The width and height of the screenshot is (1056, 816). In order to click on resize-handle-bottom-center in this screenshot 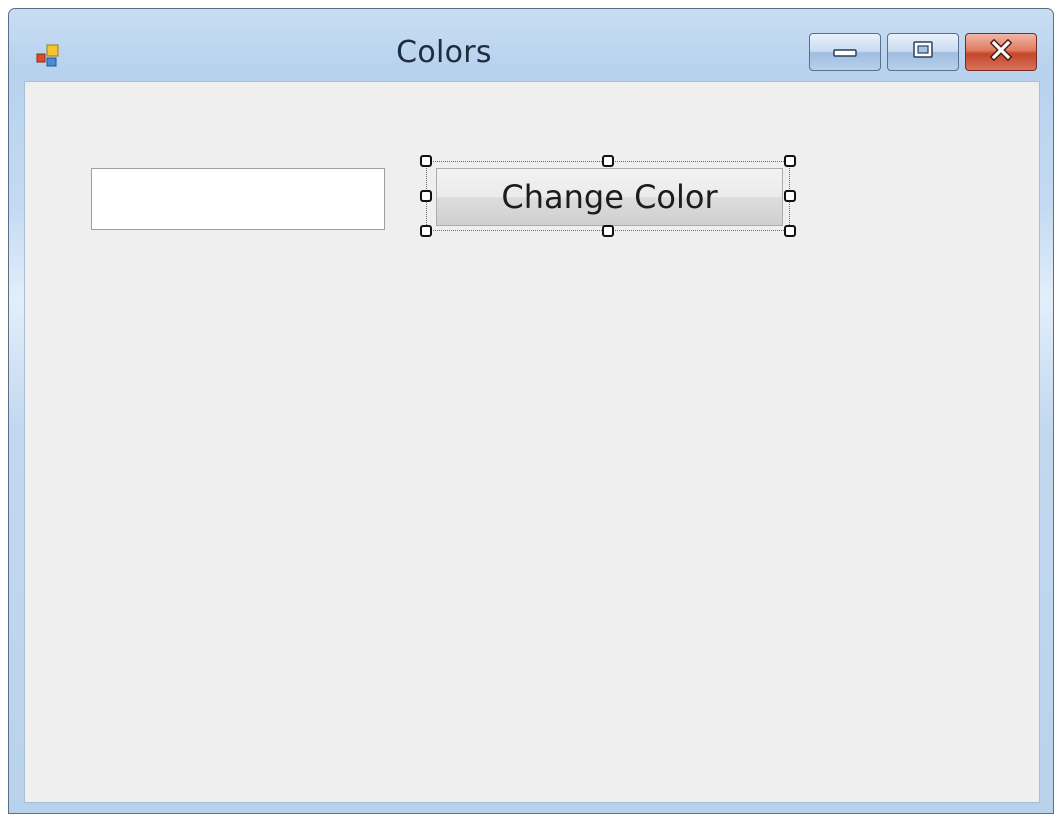, I will do `click(608, 231)`.